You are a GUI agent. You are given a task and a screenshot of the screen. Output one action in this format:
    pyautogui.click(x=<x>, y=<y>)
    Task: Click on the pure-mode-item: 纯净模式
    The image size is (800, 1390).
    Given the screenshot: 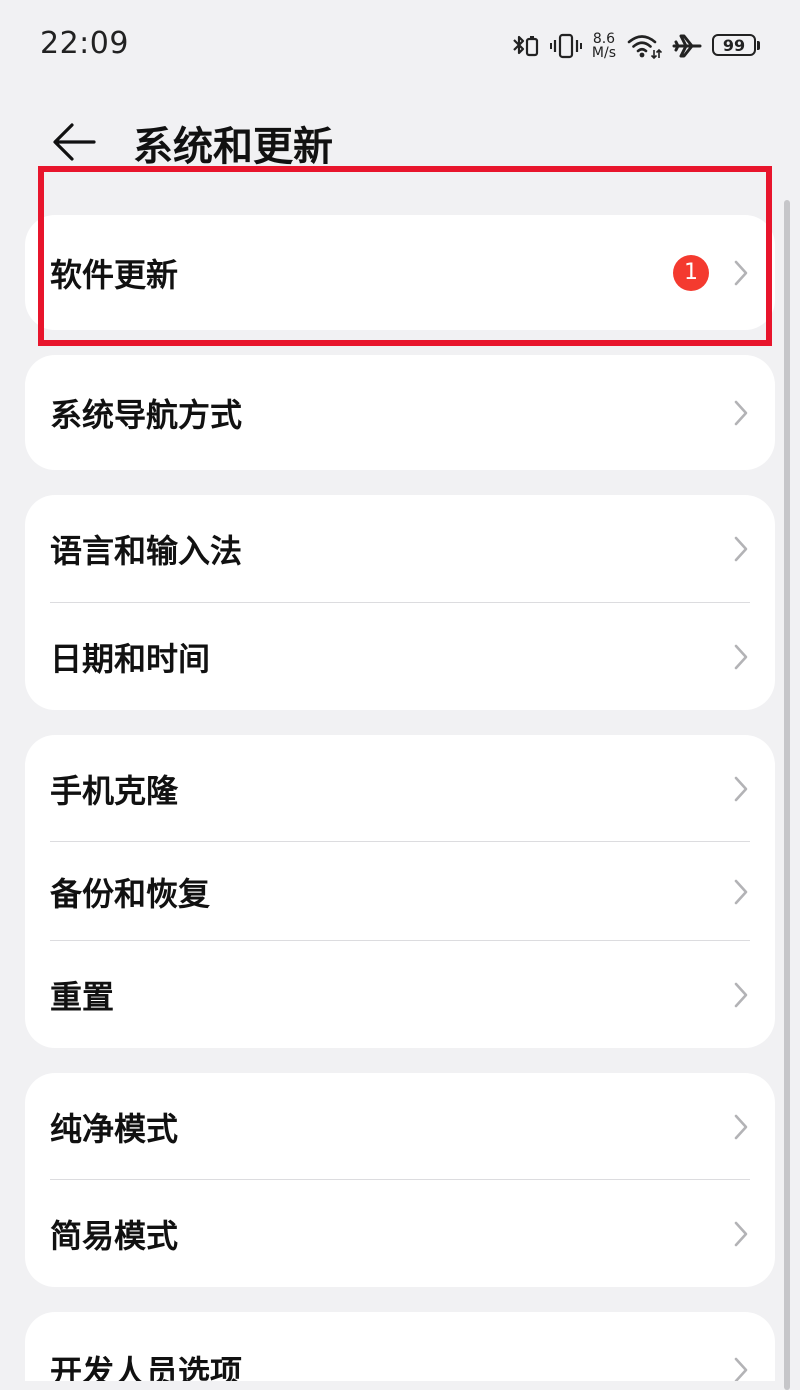 What is the action you would take?
    pyautogui.click(x=400, y=1126)
    